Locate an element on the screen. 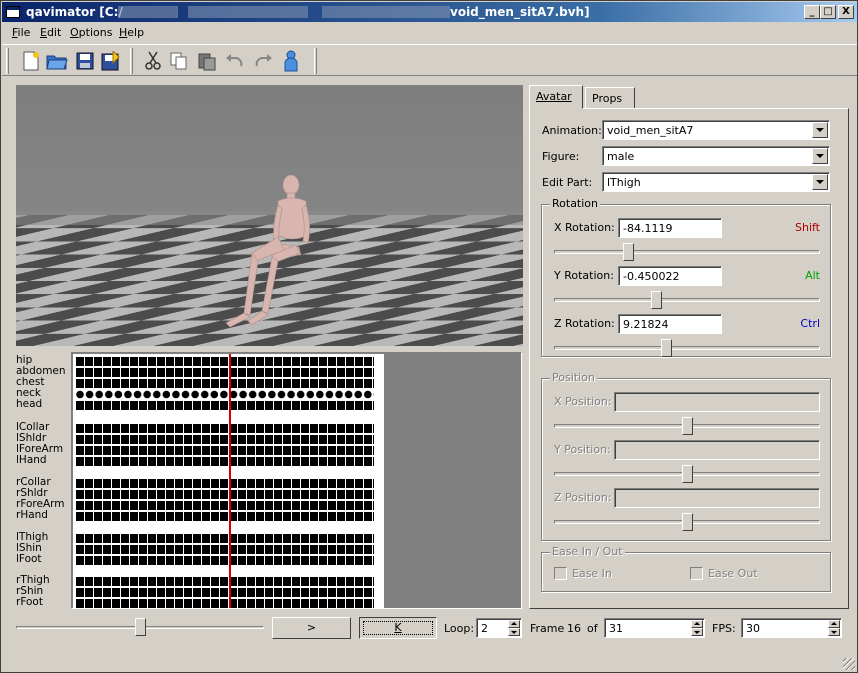 The height and width of the screenshot is (673, 858). tab-avatar-label: Avatar is located at coordinates (554, 96).